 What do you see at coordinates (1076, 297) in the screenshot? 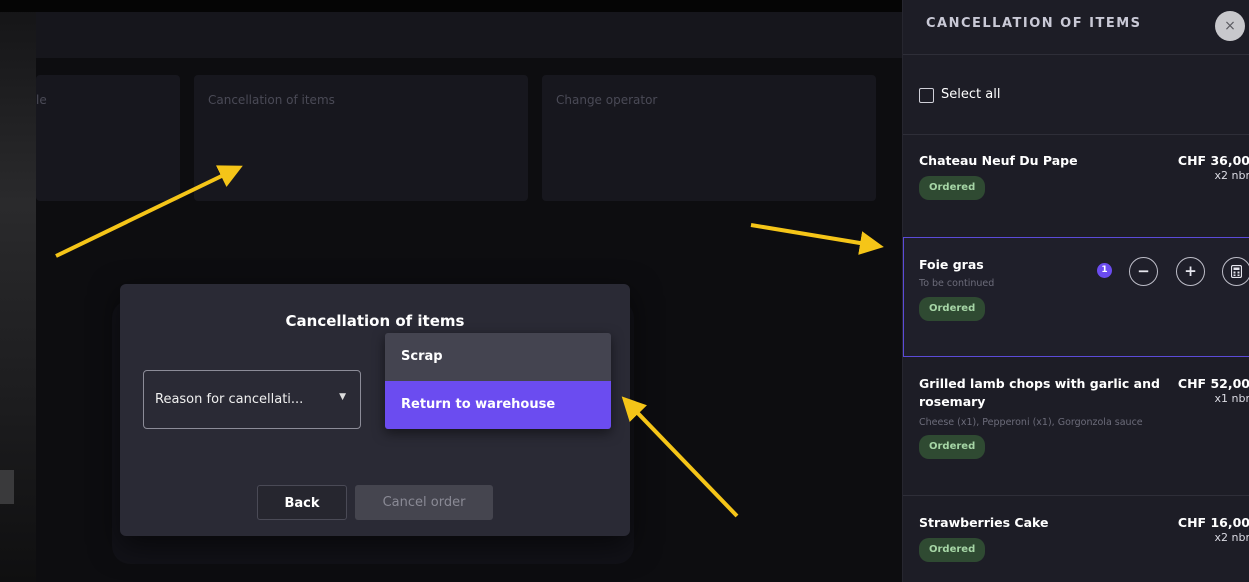
I see `list-item-foie-gras: Foie gras To be continued Ordered 1 − +` at bounding box center [1076, 297].